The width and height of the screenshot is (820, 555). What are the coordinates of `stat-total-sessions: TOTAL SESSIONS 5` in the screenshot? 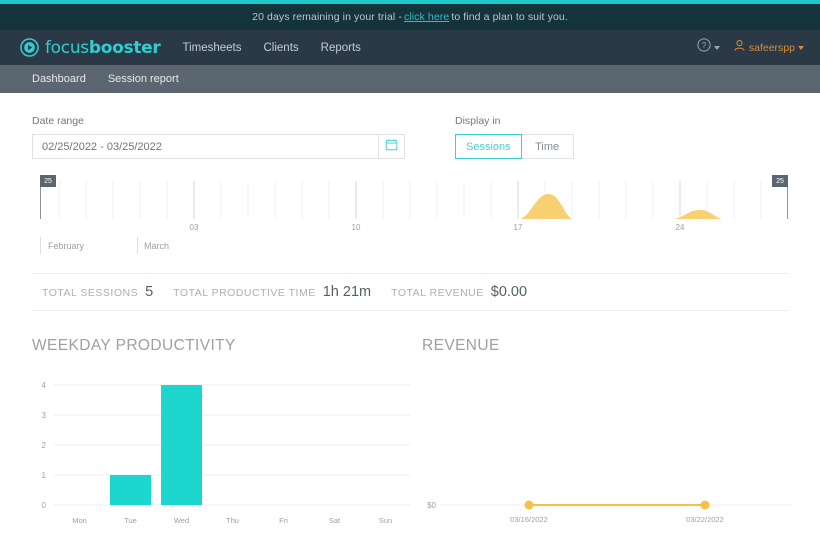 It's located at (97, 292).